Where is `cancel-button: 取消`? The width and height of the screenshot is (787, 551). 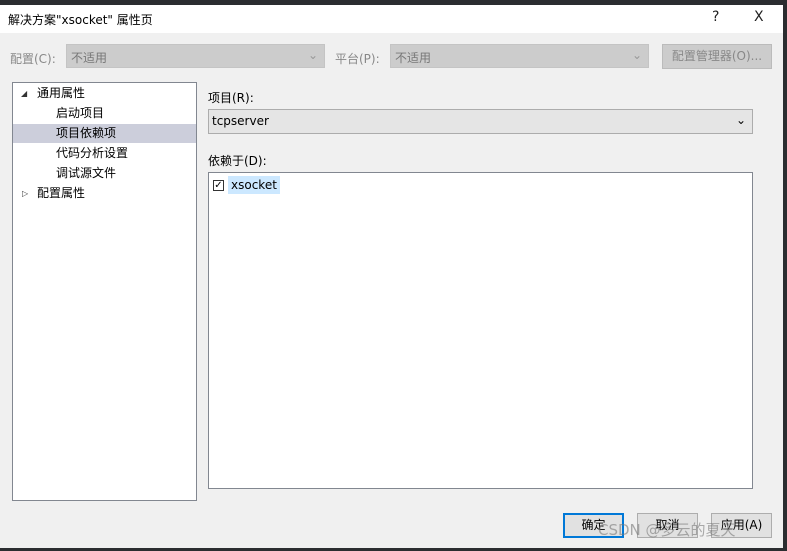
cancel-button: 取消 is located at coordinates (667, 525).